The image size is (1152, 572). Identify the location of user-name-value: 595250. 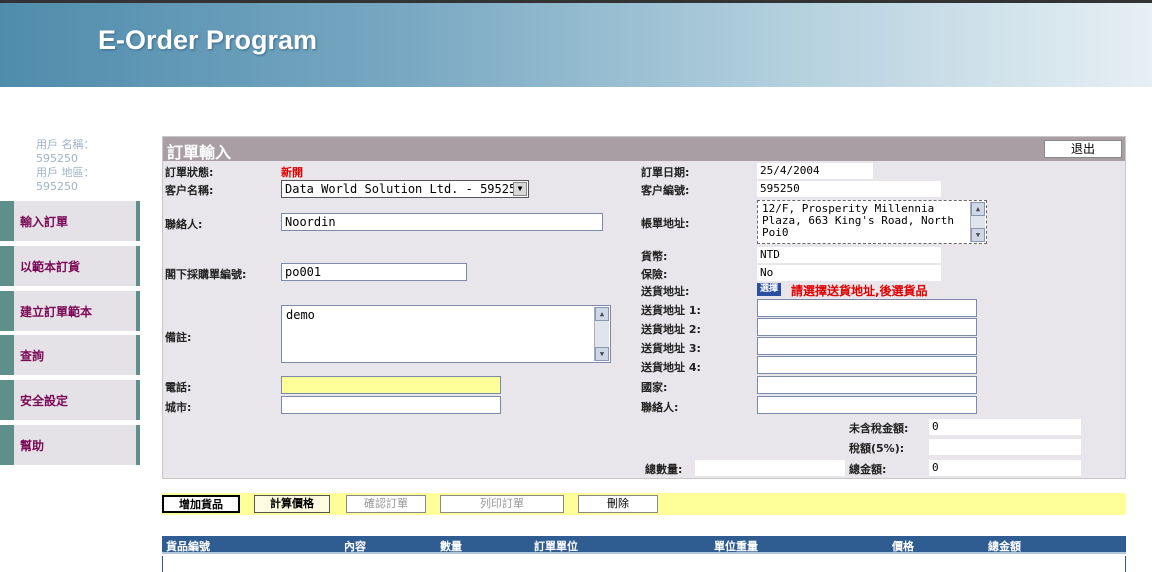
(57, 158).